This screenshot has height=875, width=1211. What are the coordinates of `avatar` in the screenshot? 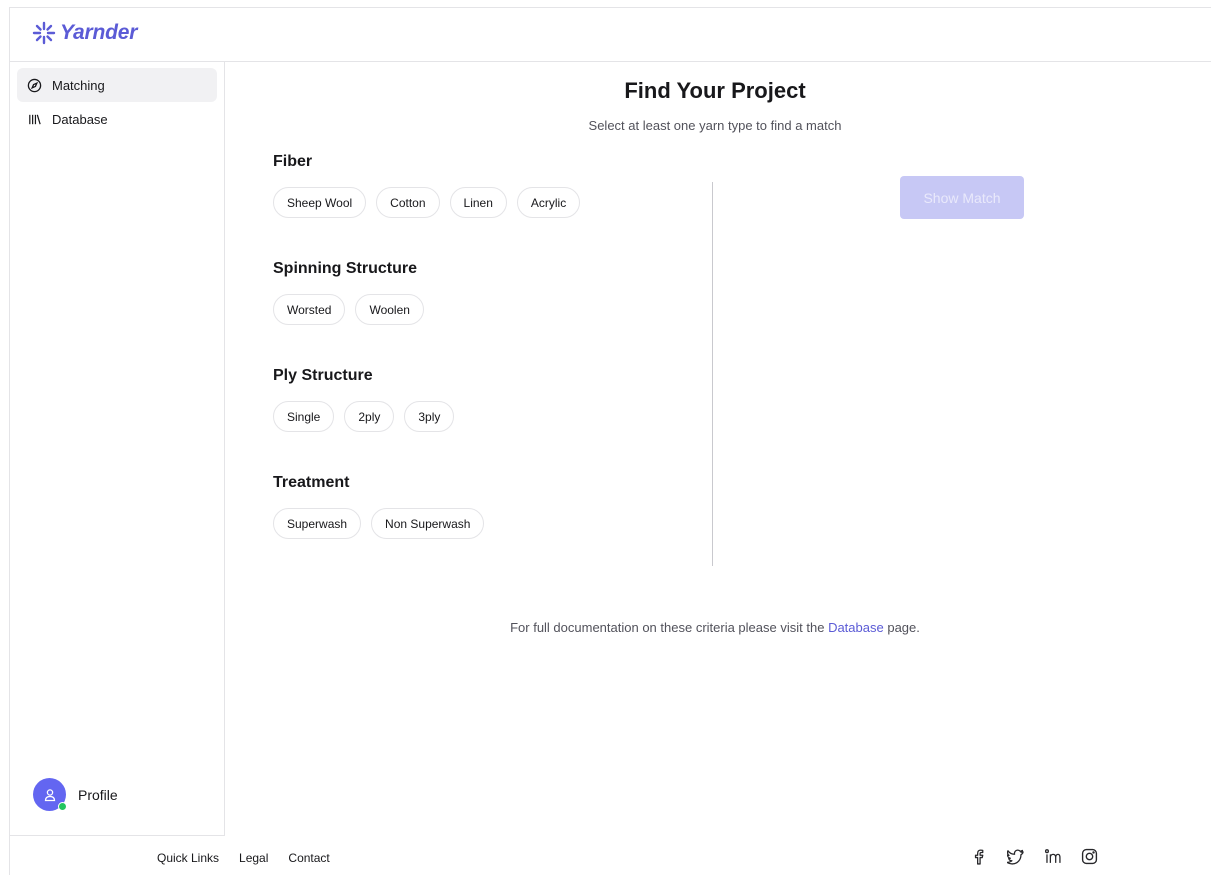 It's located at (50, 794).